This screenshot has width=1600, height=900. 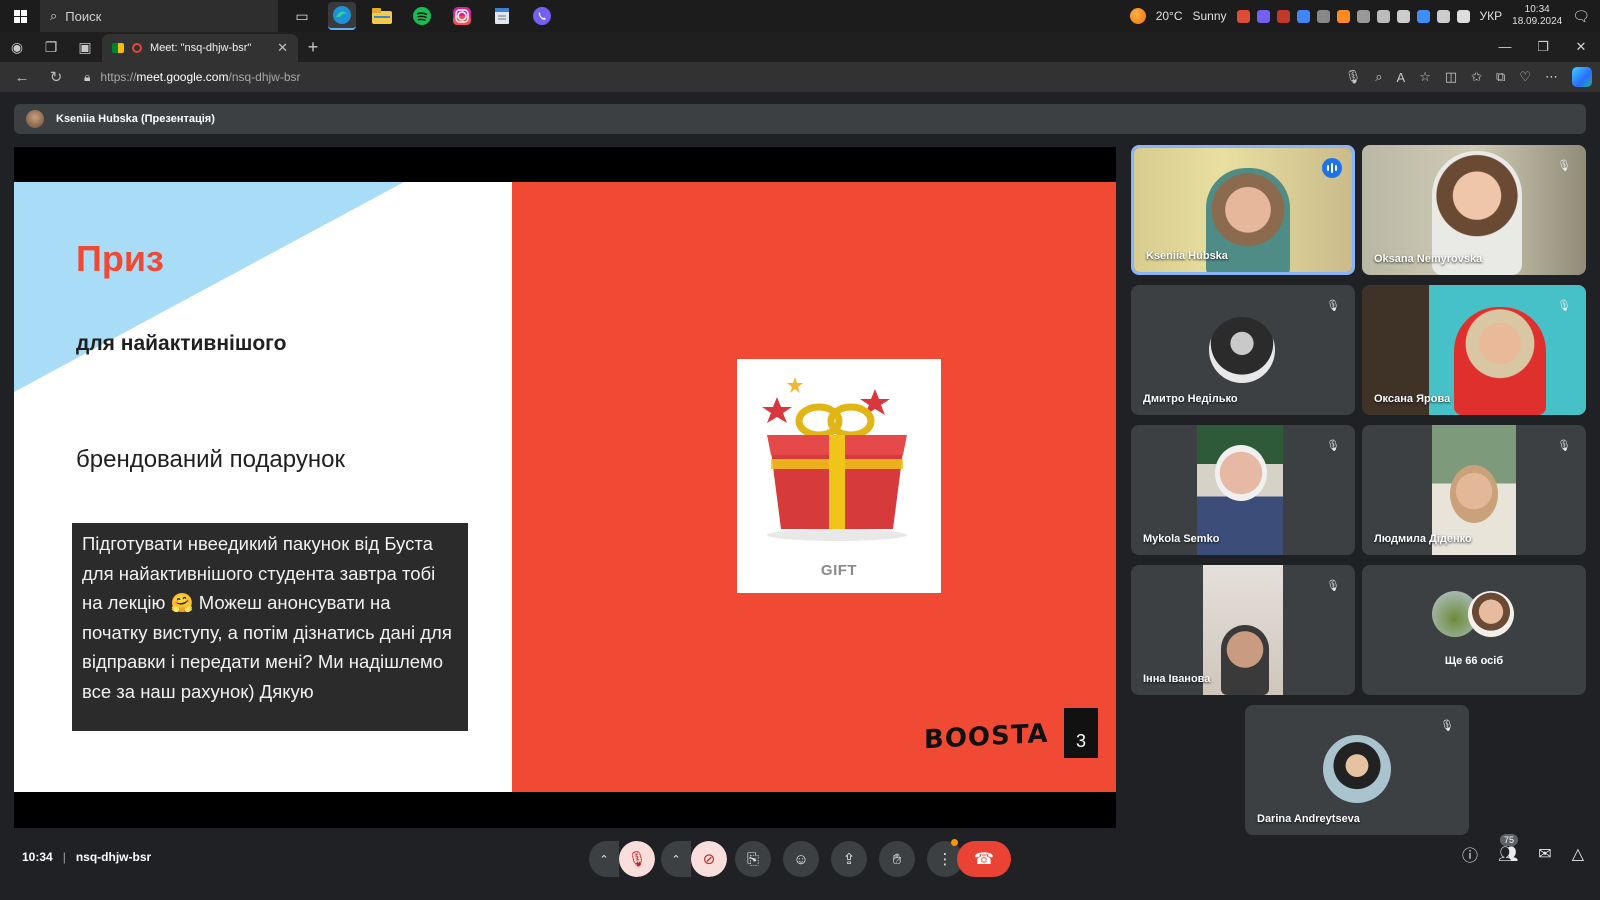 I want to click on tray-shield-icon, so click(x=1283, y=16).